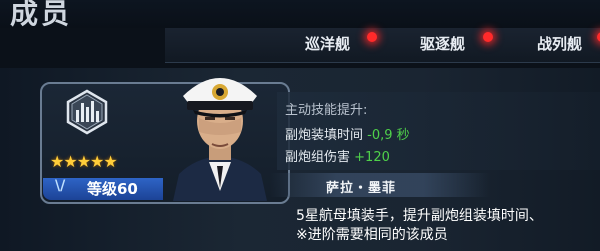  I want to click on page-title: 成员, so click(41, 15).